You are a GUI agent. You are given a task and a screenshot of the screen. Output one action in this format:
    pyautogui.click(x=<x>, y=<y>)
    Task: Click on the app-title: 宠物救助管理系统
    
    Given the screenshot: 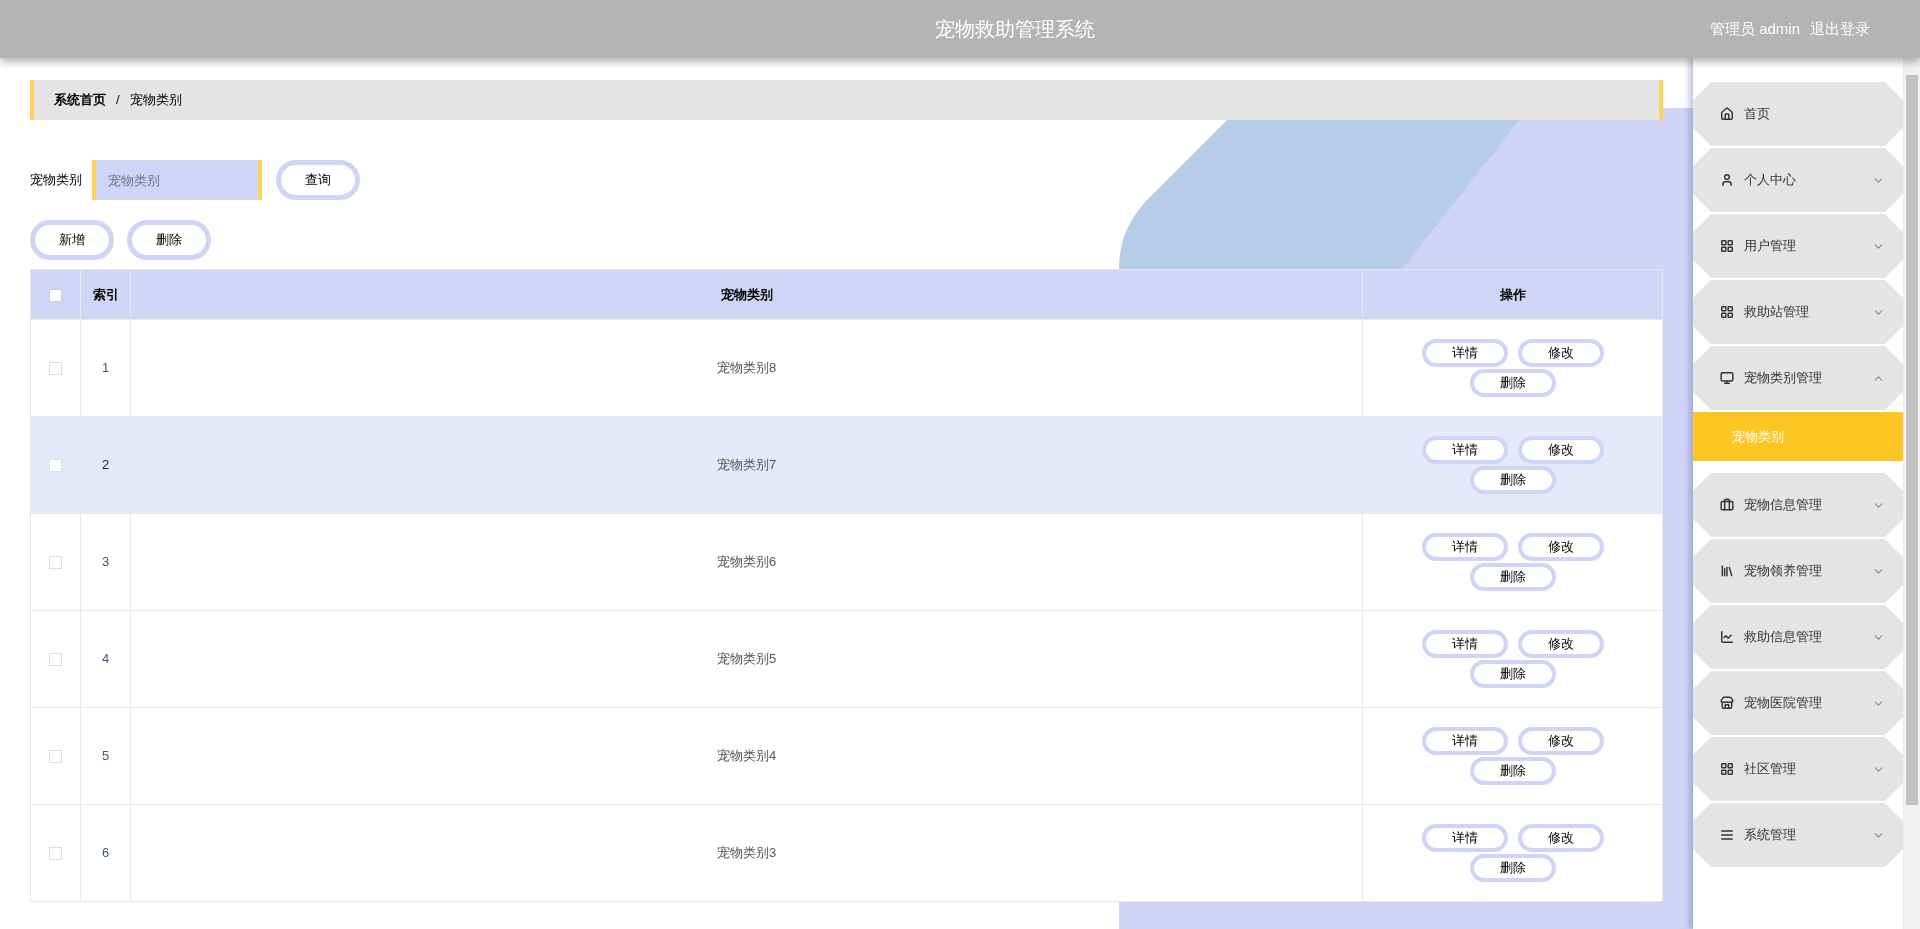 What is the action you would take?
    pyautogui.click(x=1015, y=29)
    